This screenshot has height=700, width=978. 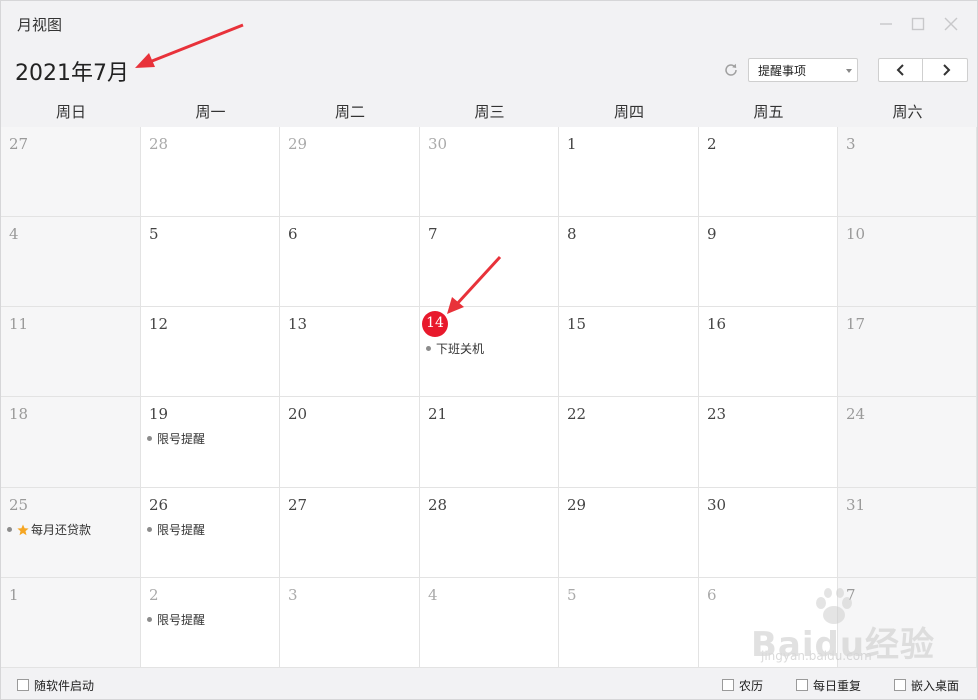 What do you see at coordinates (61, 530) in the screenshot?
I see `event-text: 每月还贷款` at bounding box center [61, 530].